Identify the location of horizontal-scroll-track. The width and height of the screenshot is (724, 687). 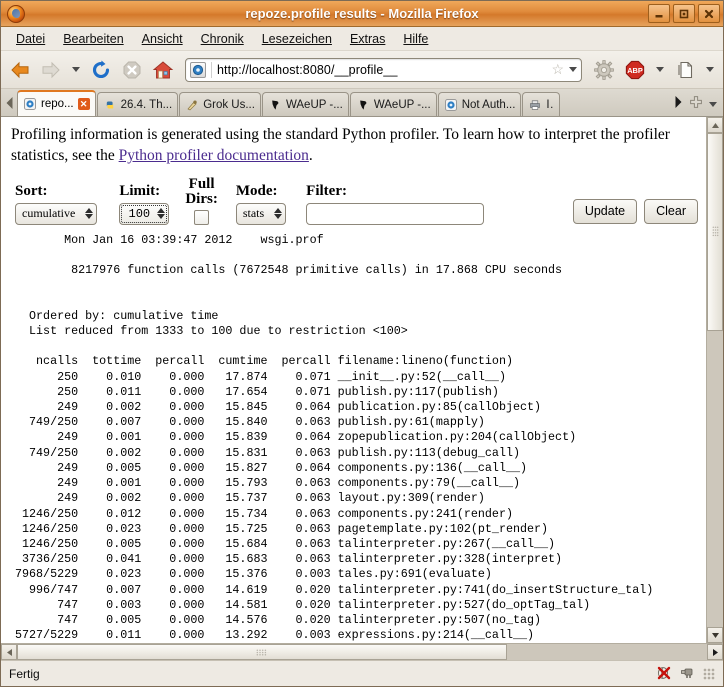
(362, 652).